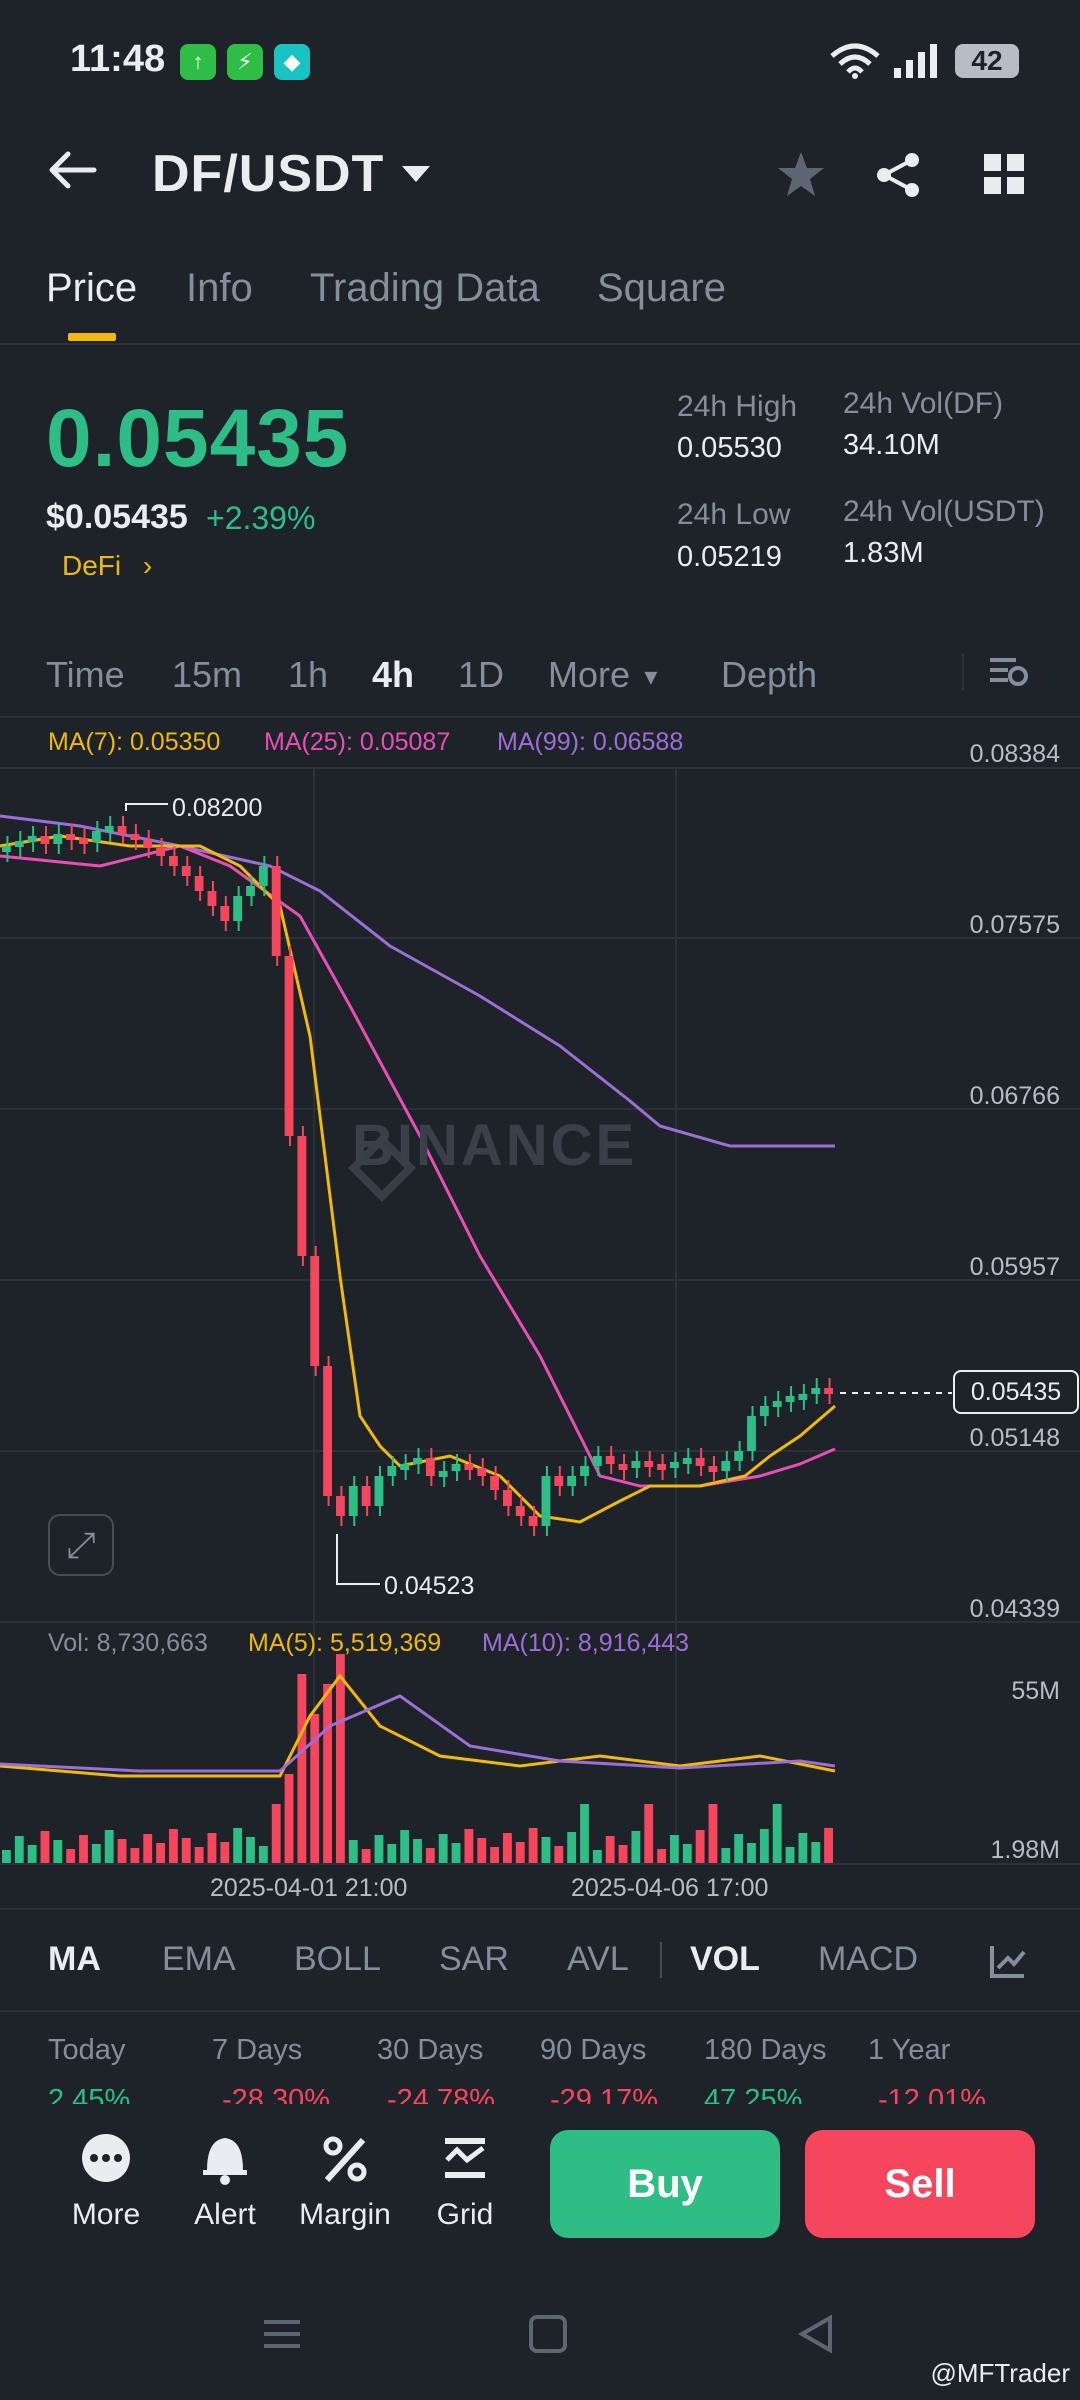 This screenshot has width=1080, height=2400. Describe the element at coordinates (92, 337) in the screenshot. I see `active-tab-indicator` at that location.